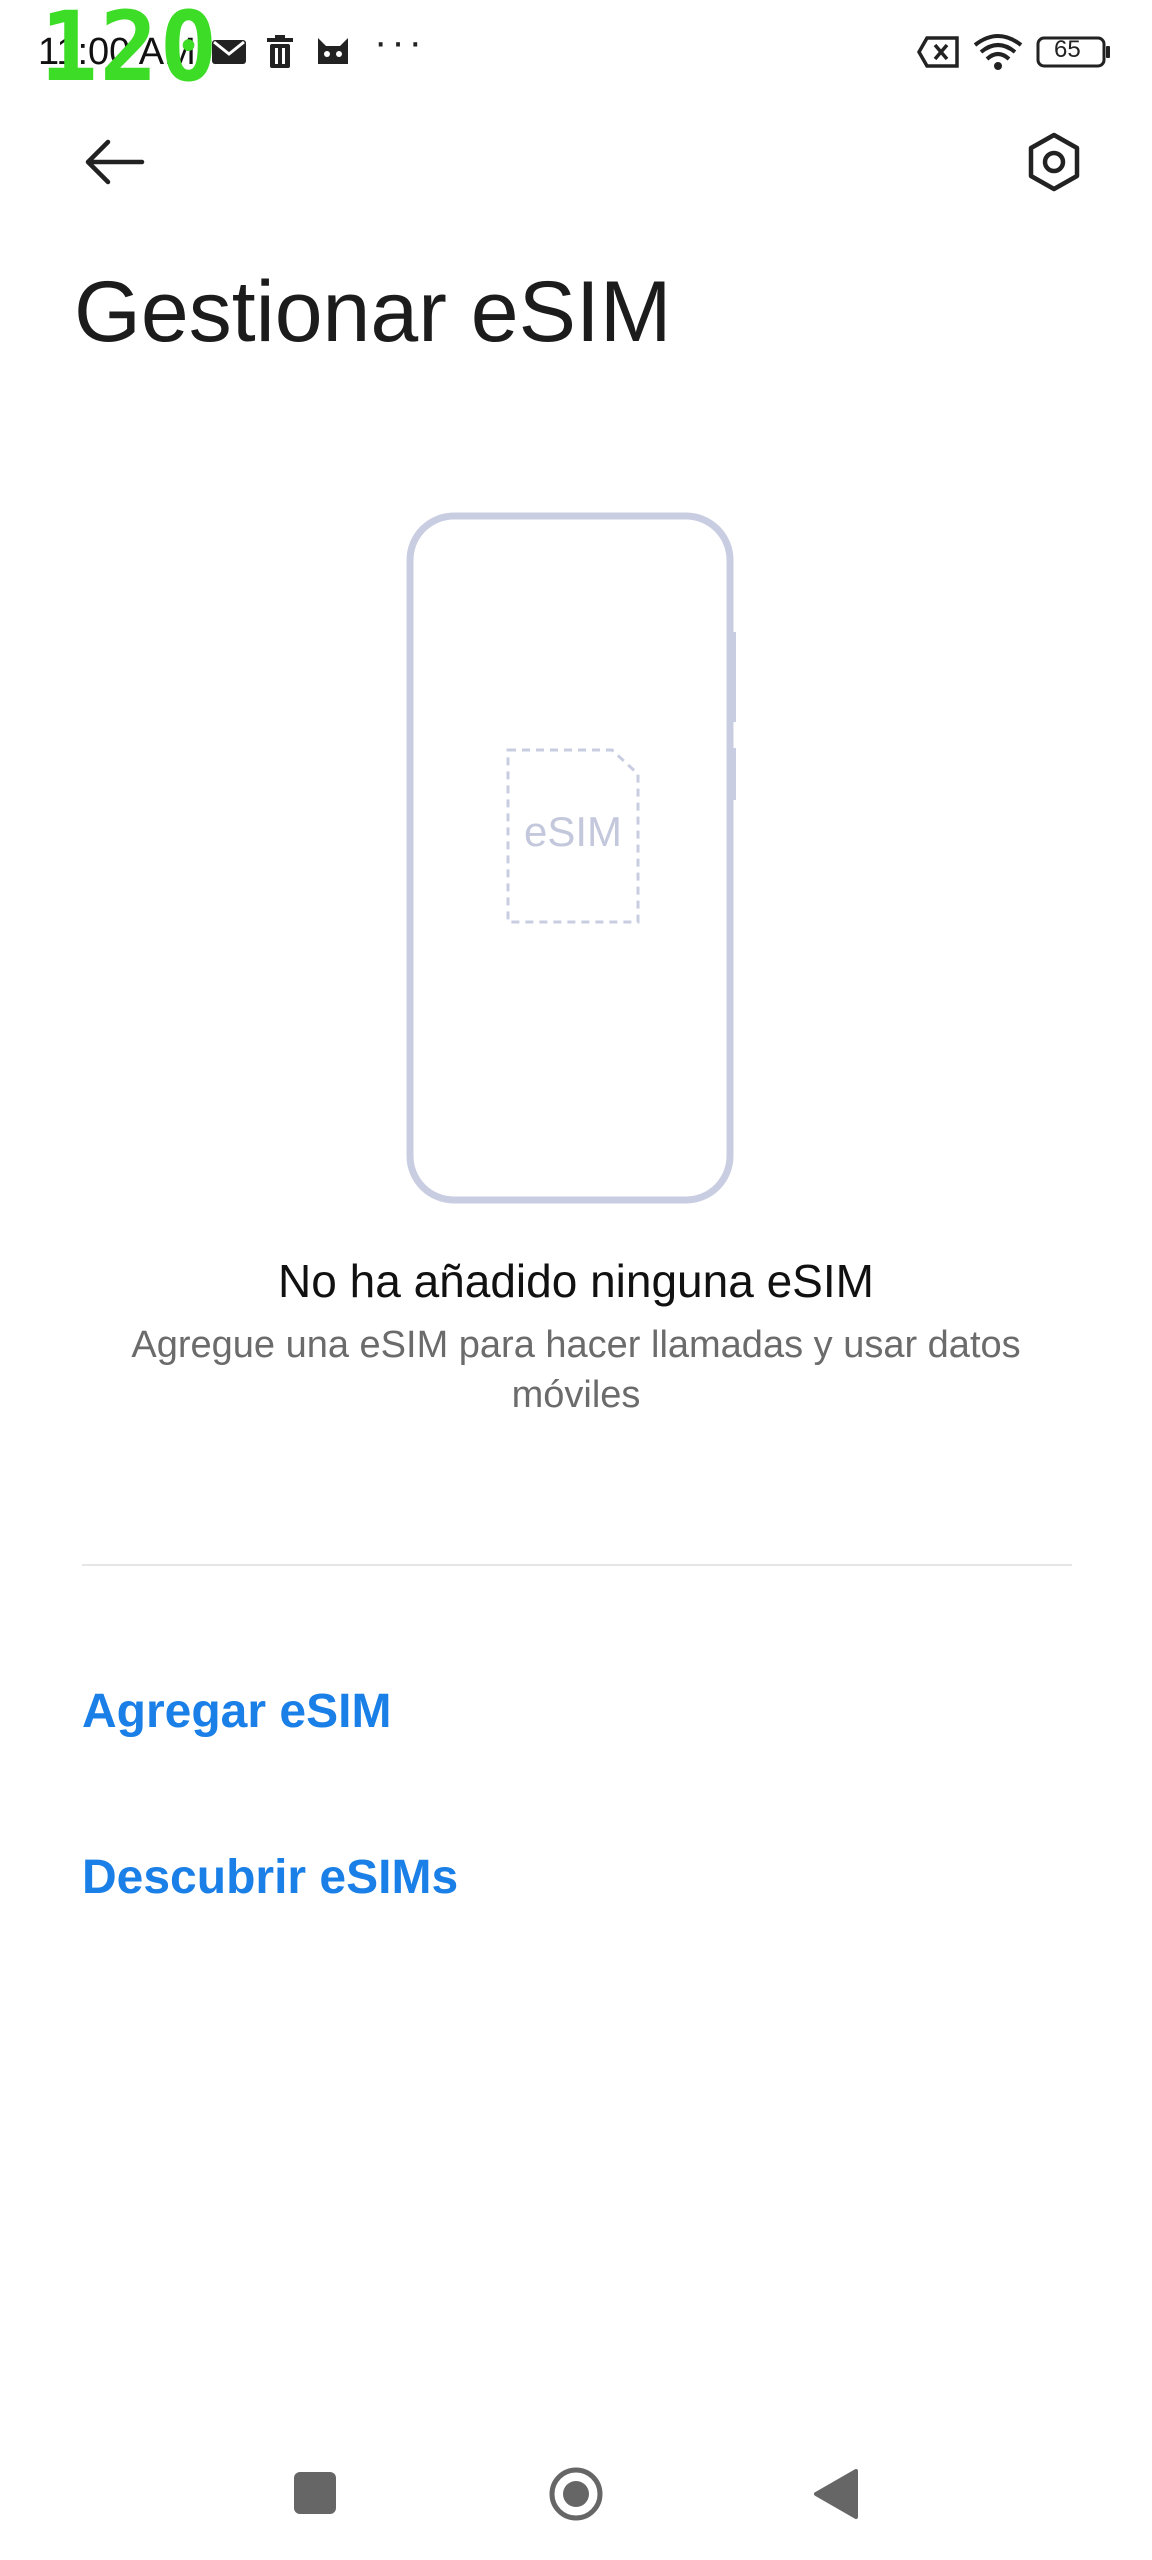  Describe the element at coordinates (576, 1281) in the screenshot. I see `empty-state-title: No ha añadido ninguna eSIM` at that location.